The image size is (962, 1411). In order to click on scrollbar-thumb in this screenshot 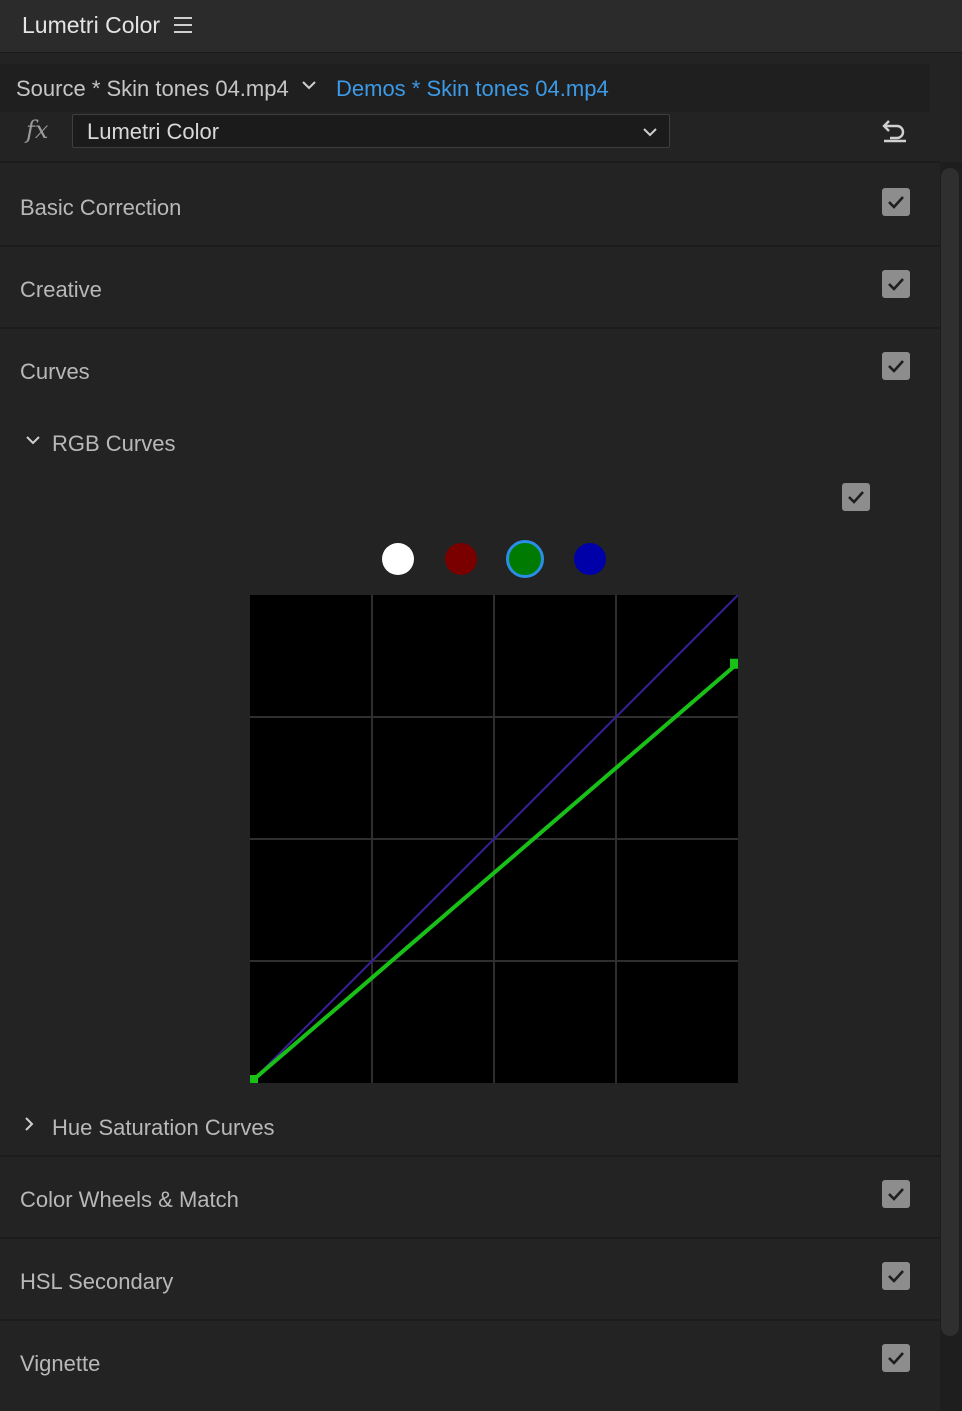, I will do `click(950, 752)`.